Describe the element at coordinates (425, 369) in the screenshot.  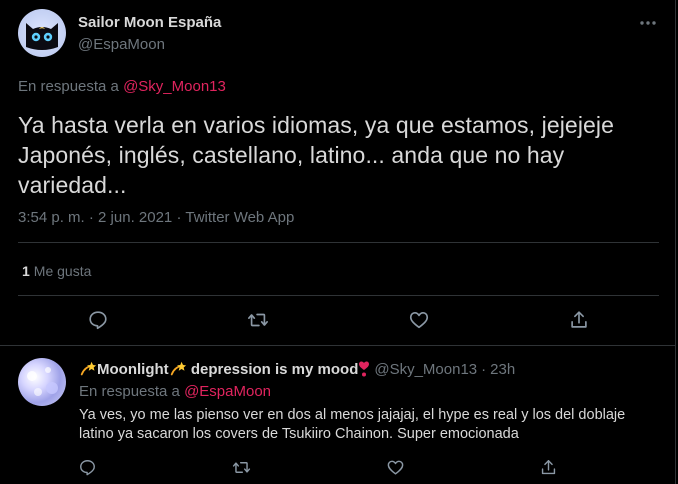
I see `reply-author-handle: @Sky_Moon13` at that location.